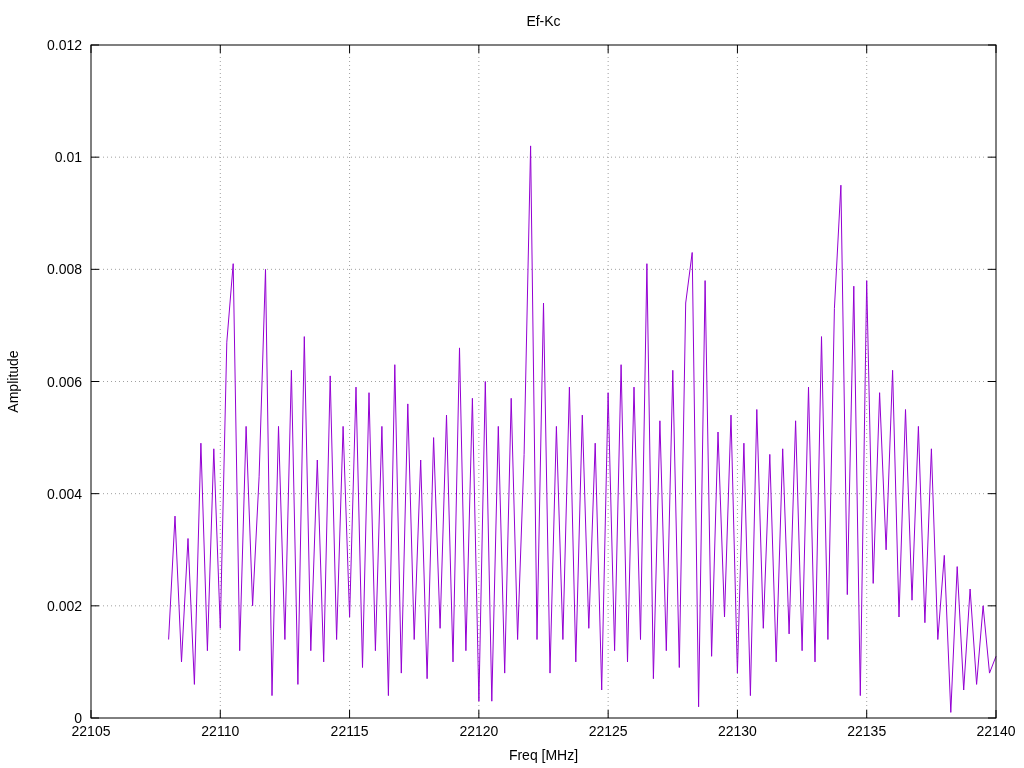  Describe the element at coordinates (64, 381) in the screenshot. I see `y-tick-label: 0.006` at that location.